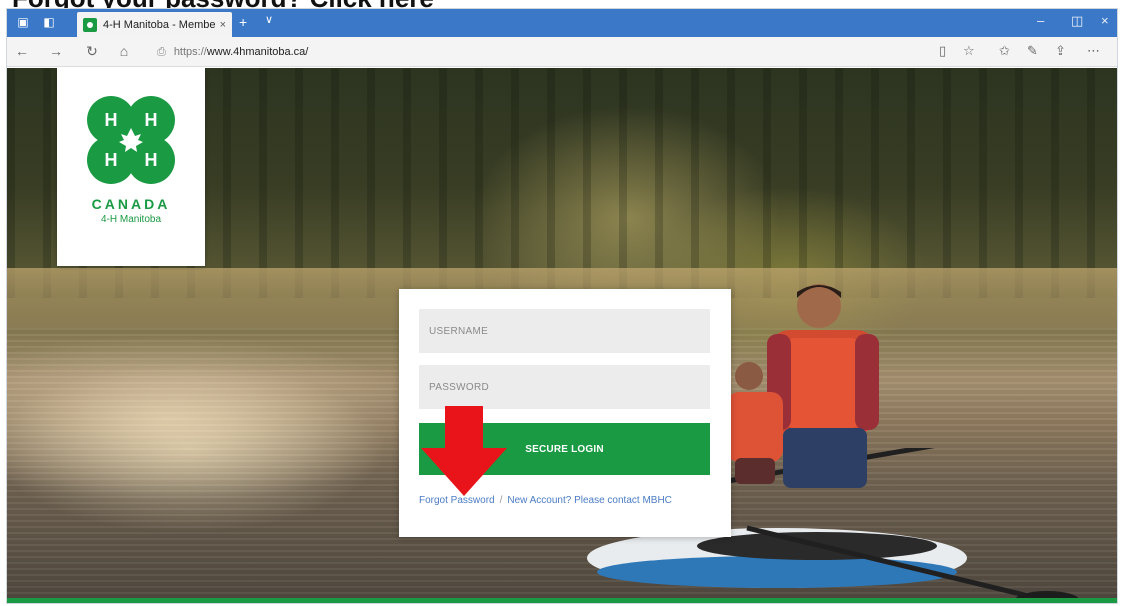 This screenshot has width=1122, height=606. I want to click on star-icon: ☆, so click(969, 51).